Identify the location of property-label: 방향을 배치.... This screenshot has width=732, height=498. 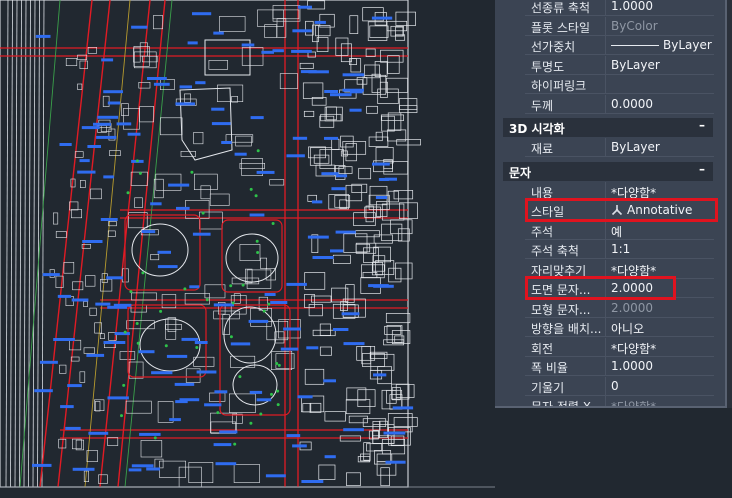
(566, 329).